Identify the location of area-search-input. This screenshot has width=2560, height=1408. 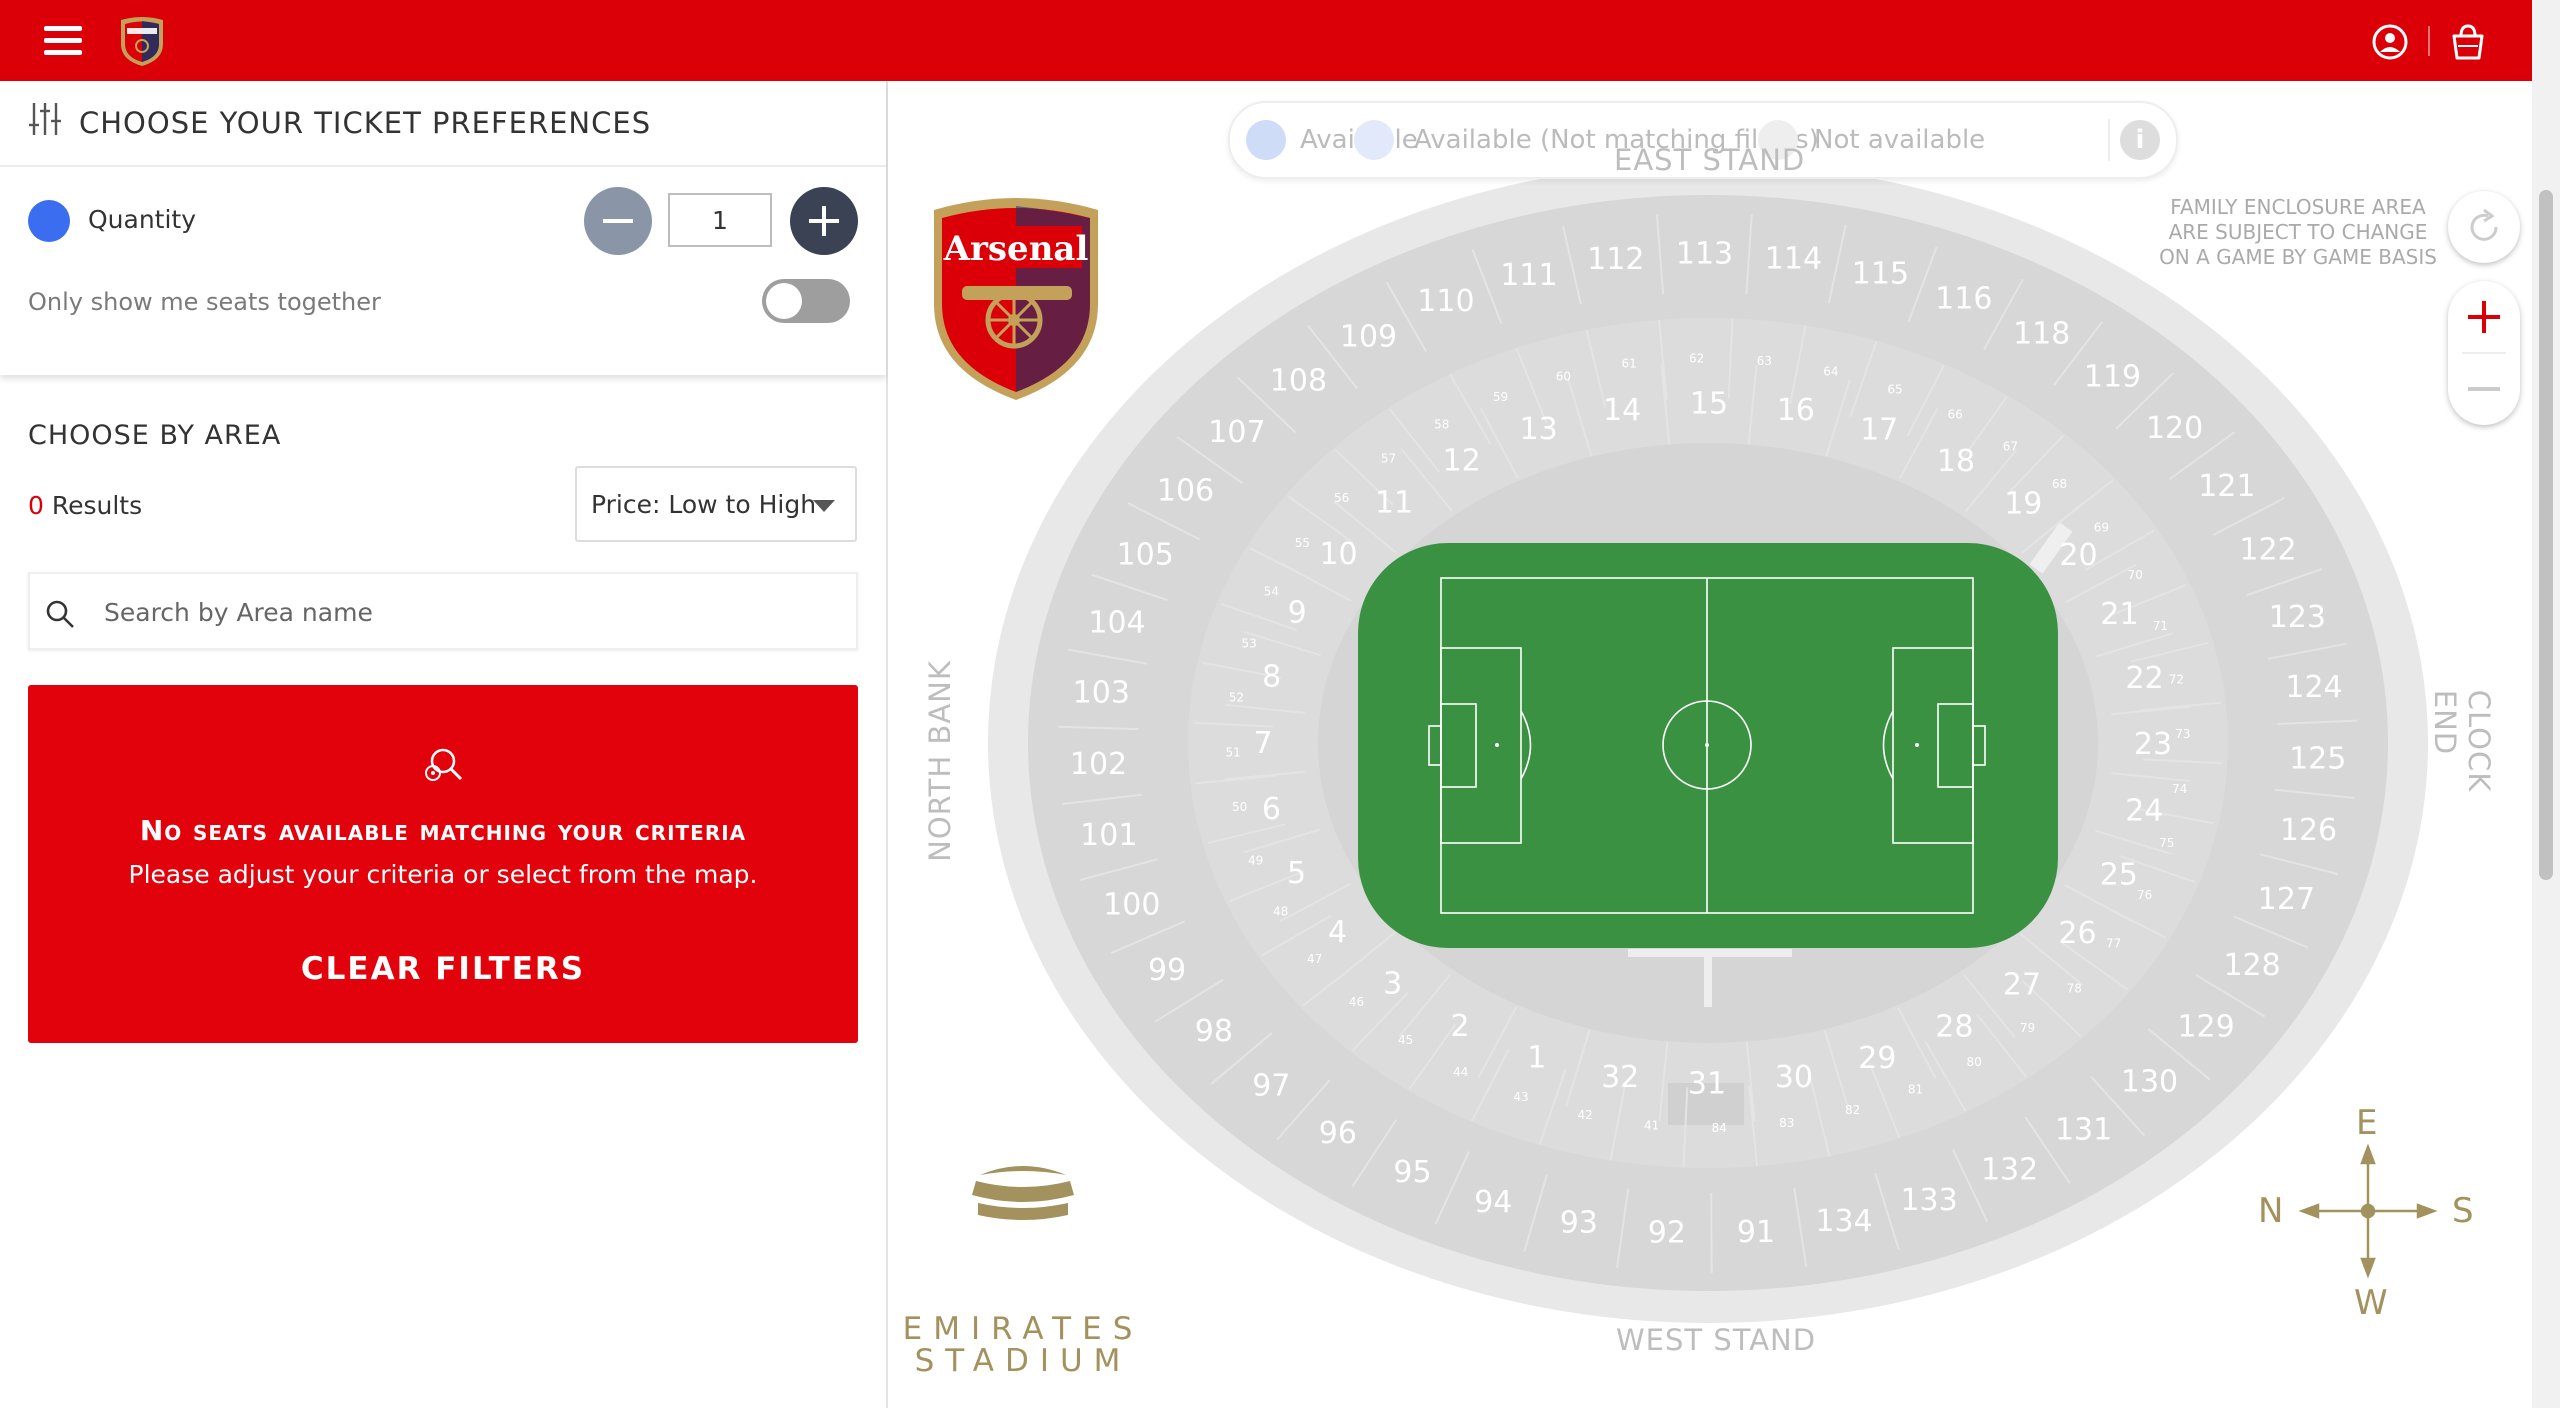
(474, 612).